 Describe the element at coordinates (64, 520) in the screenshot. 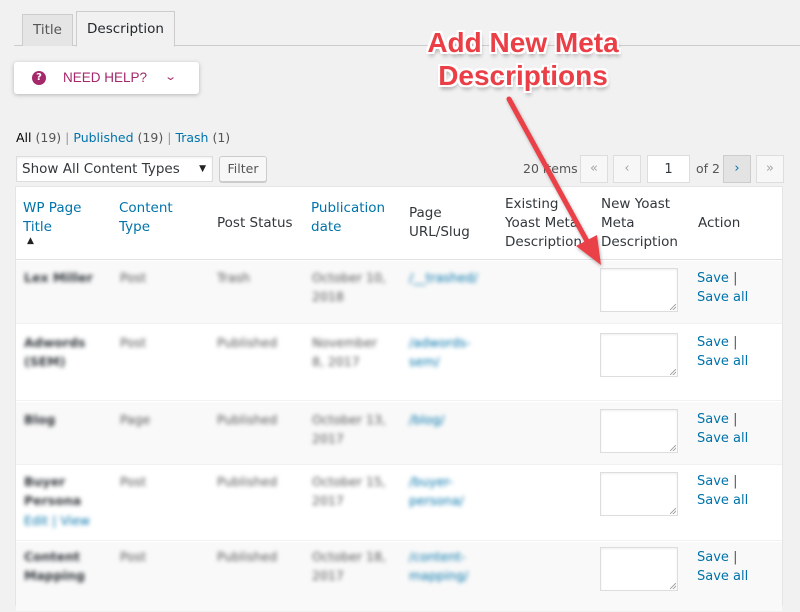

I see `row-edit-view-links: Edit | View` at that location.